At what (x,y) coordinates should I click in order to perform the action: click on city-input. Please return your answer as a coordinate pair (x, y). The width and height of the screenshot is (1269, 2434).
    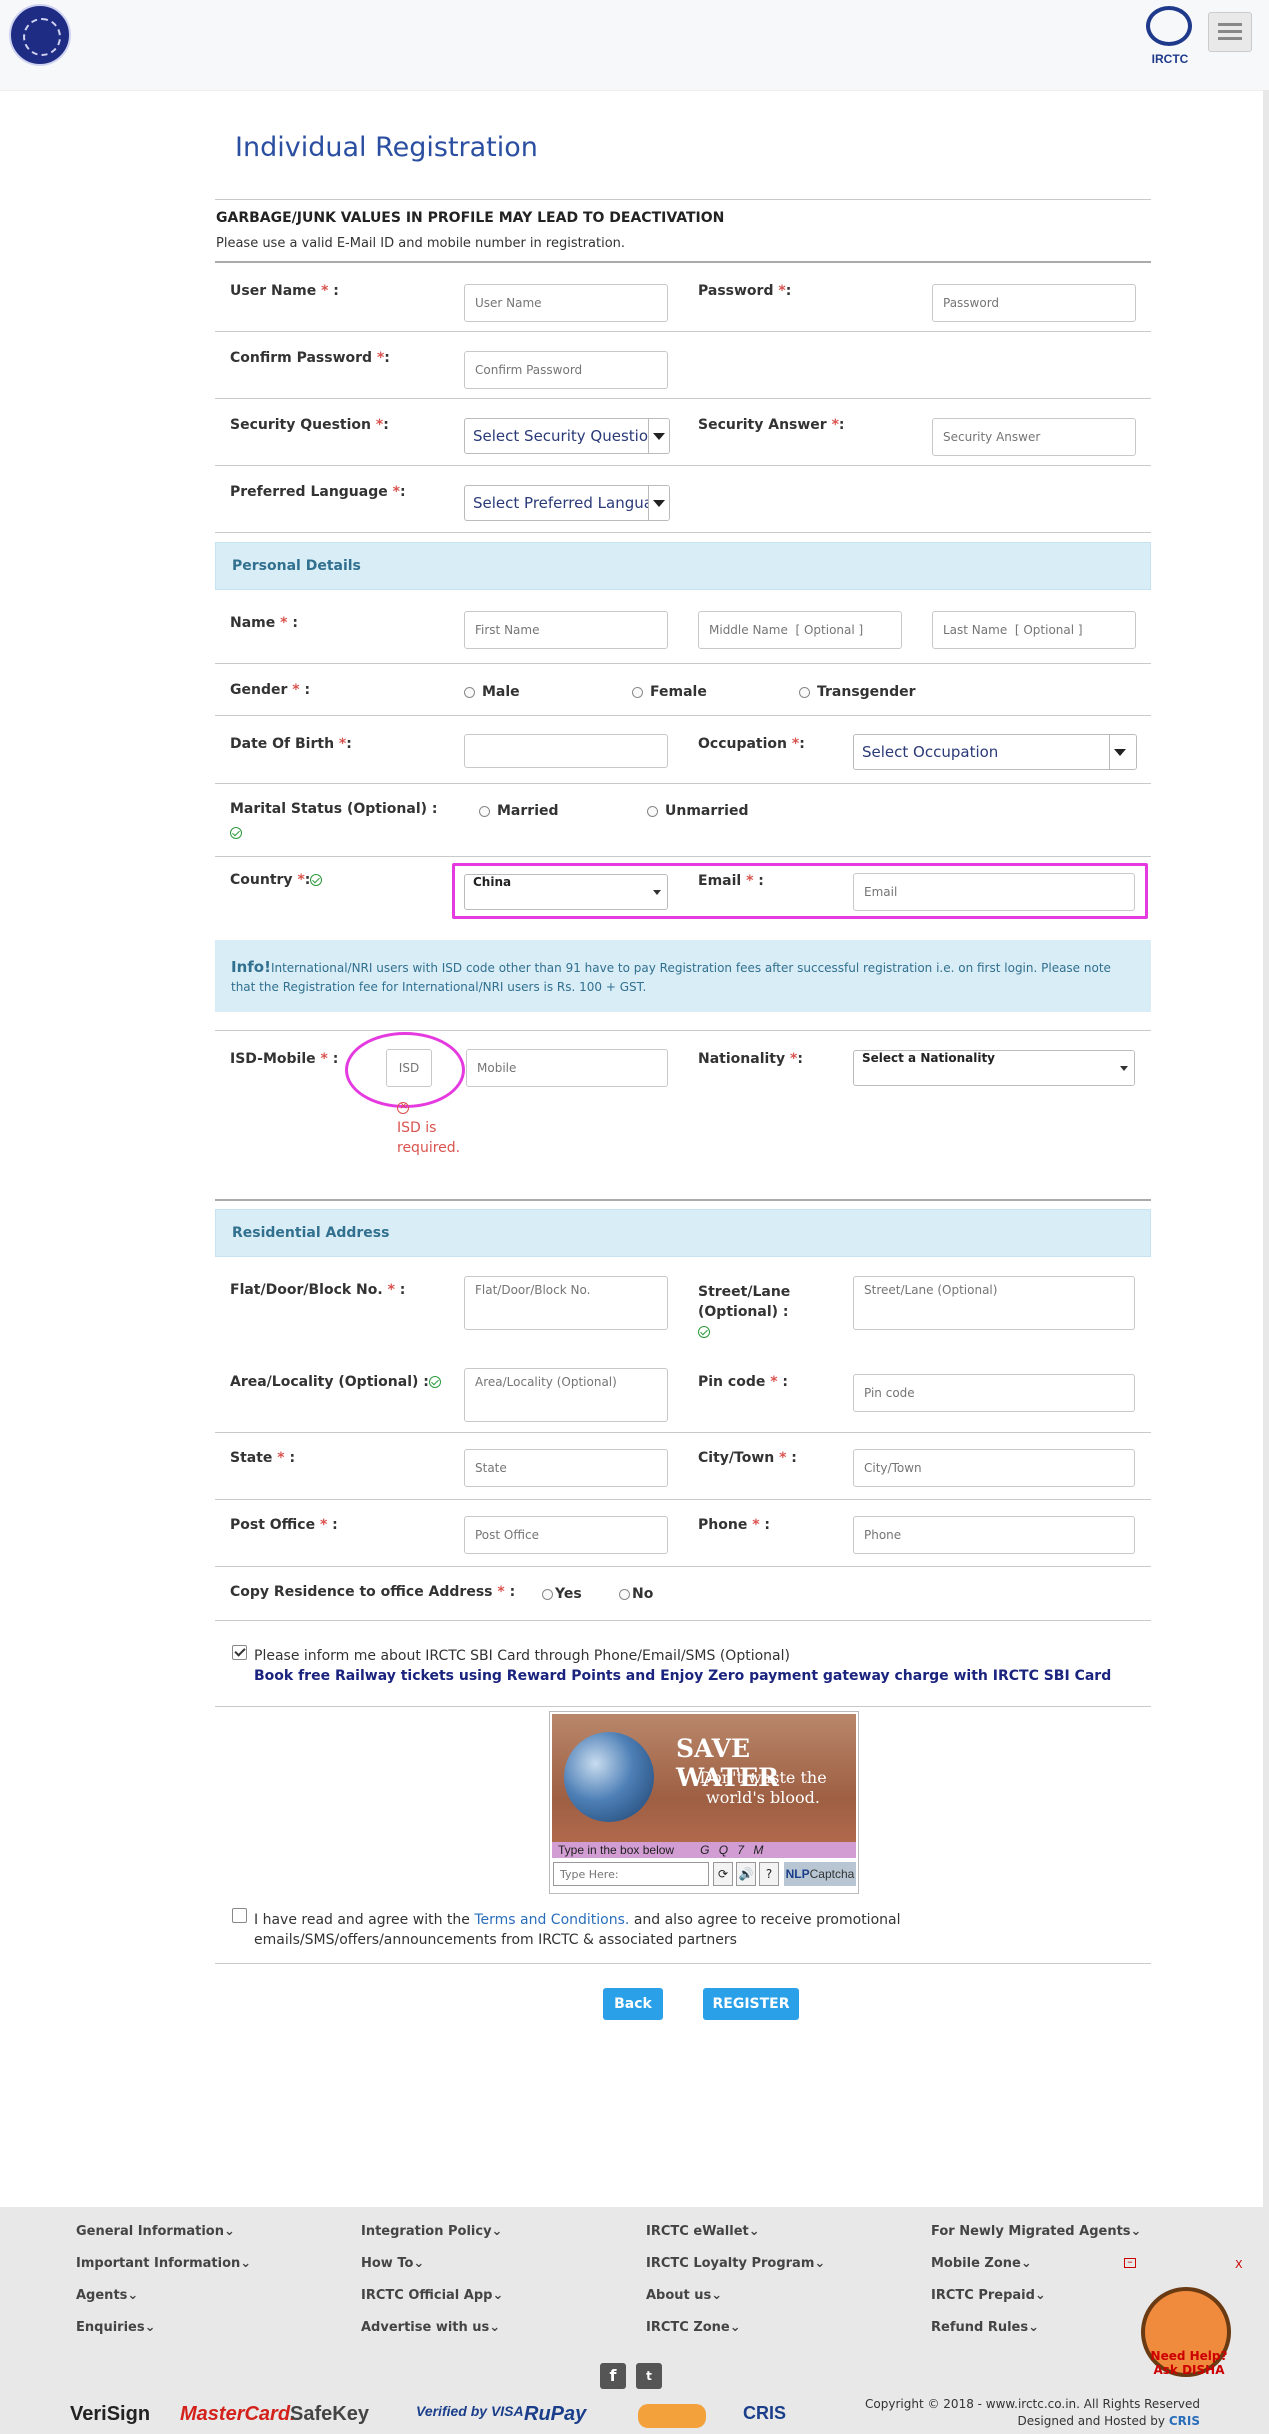
    Looking at the image, I should click on (994, 1468).